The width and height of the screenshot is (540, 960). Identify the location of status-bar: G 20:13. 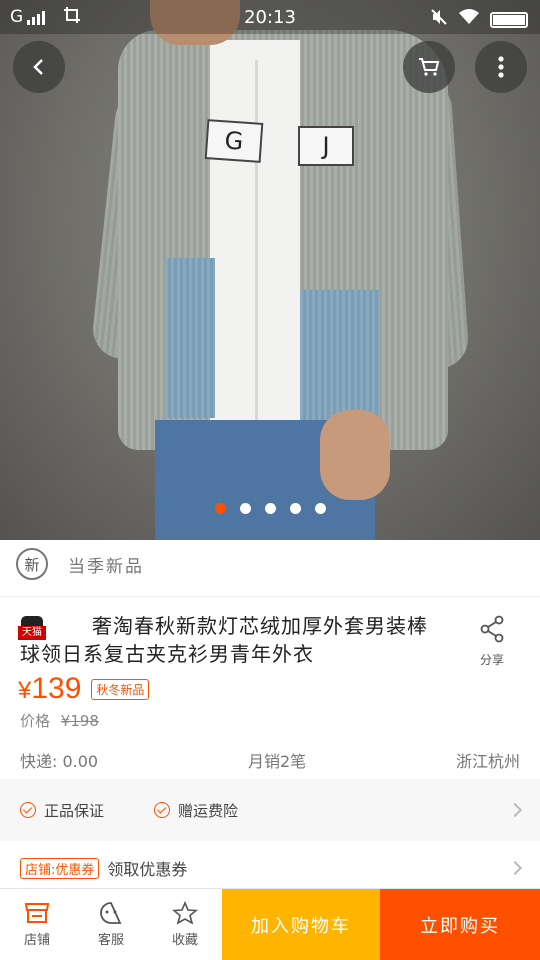
(270, 17).